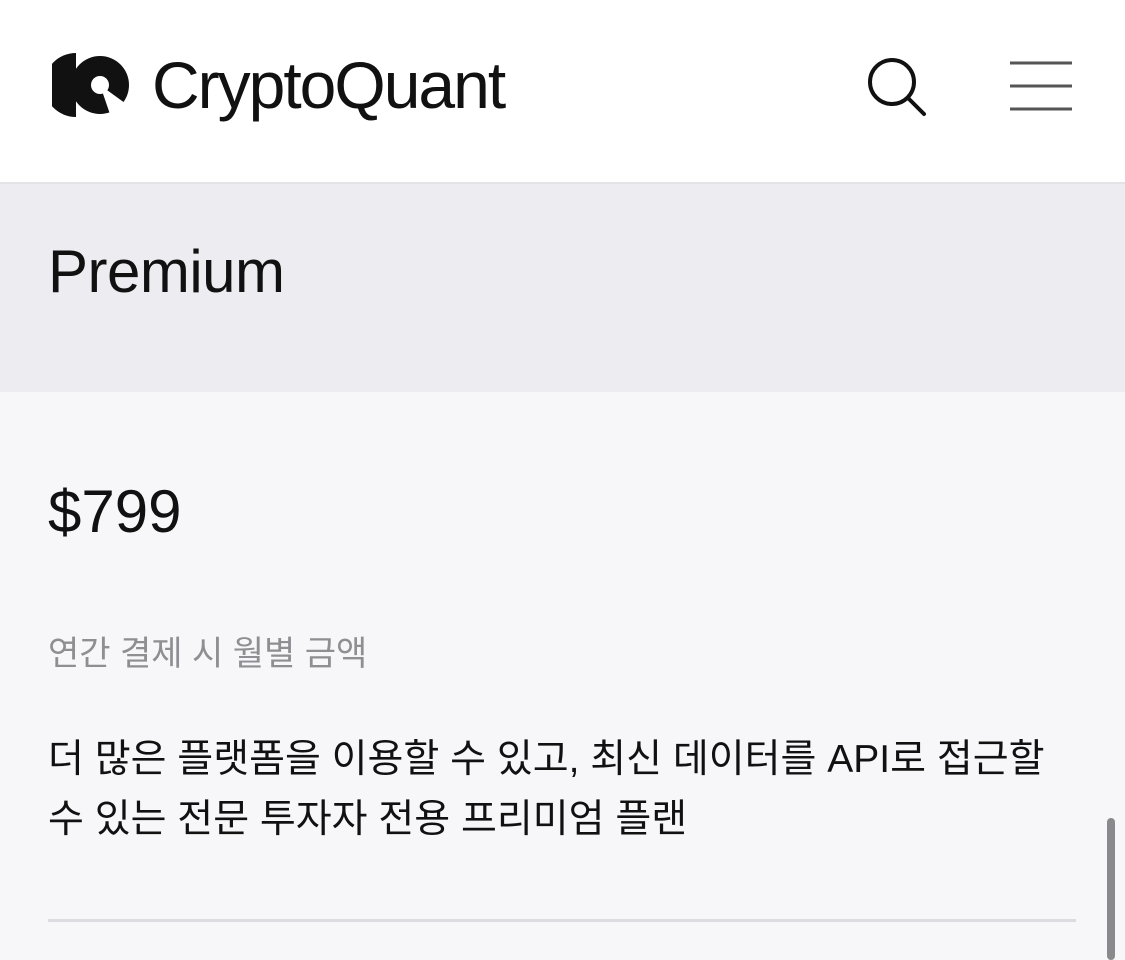  Describe the element at coordinates (115, 511) in the screenshot. I see `plan-price: $799` at that location.